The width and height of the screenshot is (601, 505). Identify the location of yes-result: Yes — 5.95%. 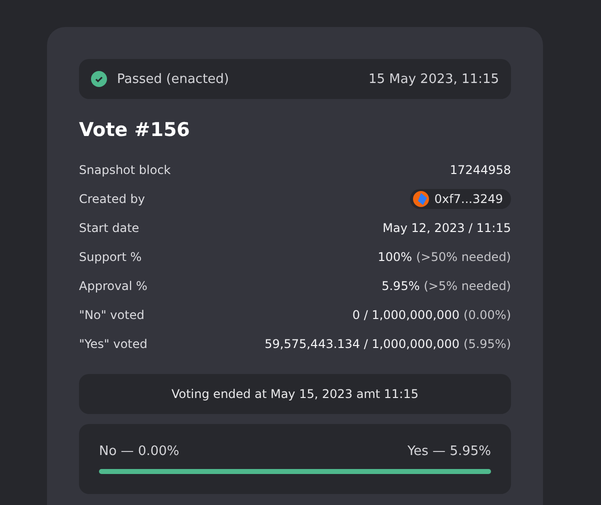
(449, 451).